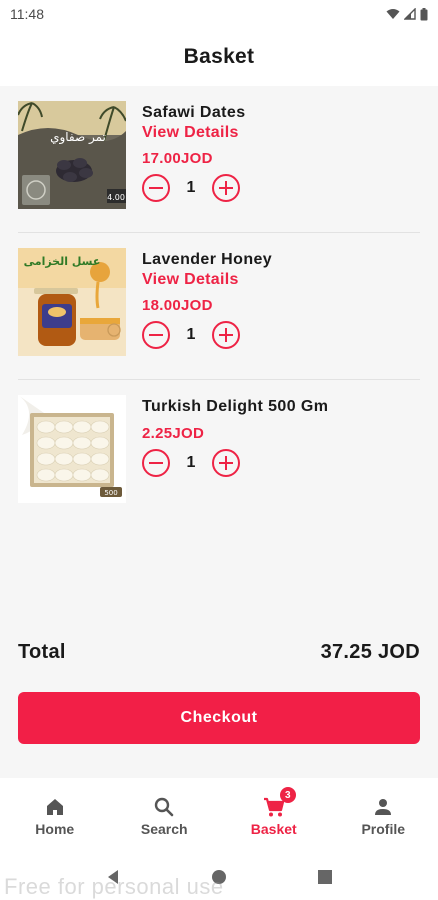 The height and width of the screenshot is (900, 438). Describe the element at coordinates (207, 259) in the screenshot. I see `product-name: Lavender Honey` at that location.